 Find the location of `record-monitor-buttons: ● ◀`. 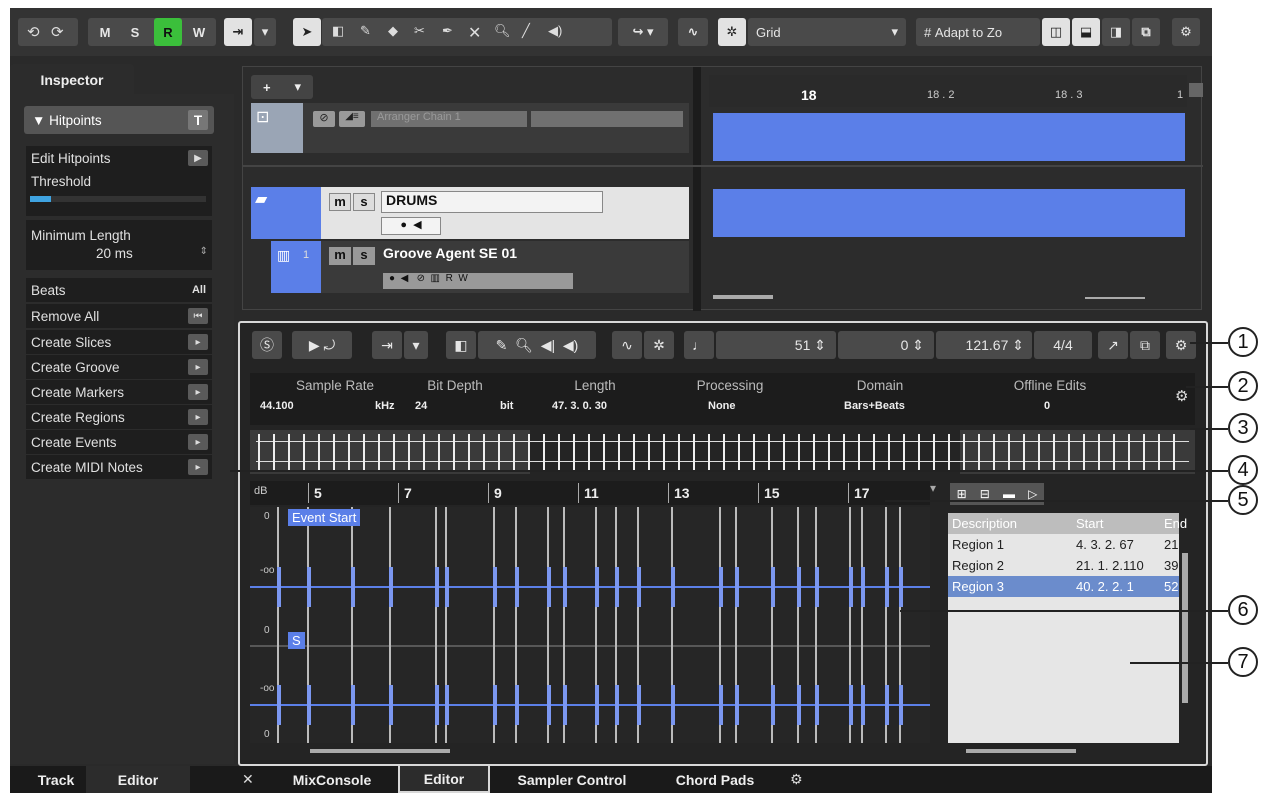

record-monitor-buttons: ● ◀ is located at coordinates (411, 226).